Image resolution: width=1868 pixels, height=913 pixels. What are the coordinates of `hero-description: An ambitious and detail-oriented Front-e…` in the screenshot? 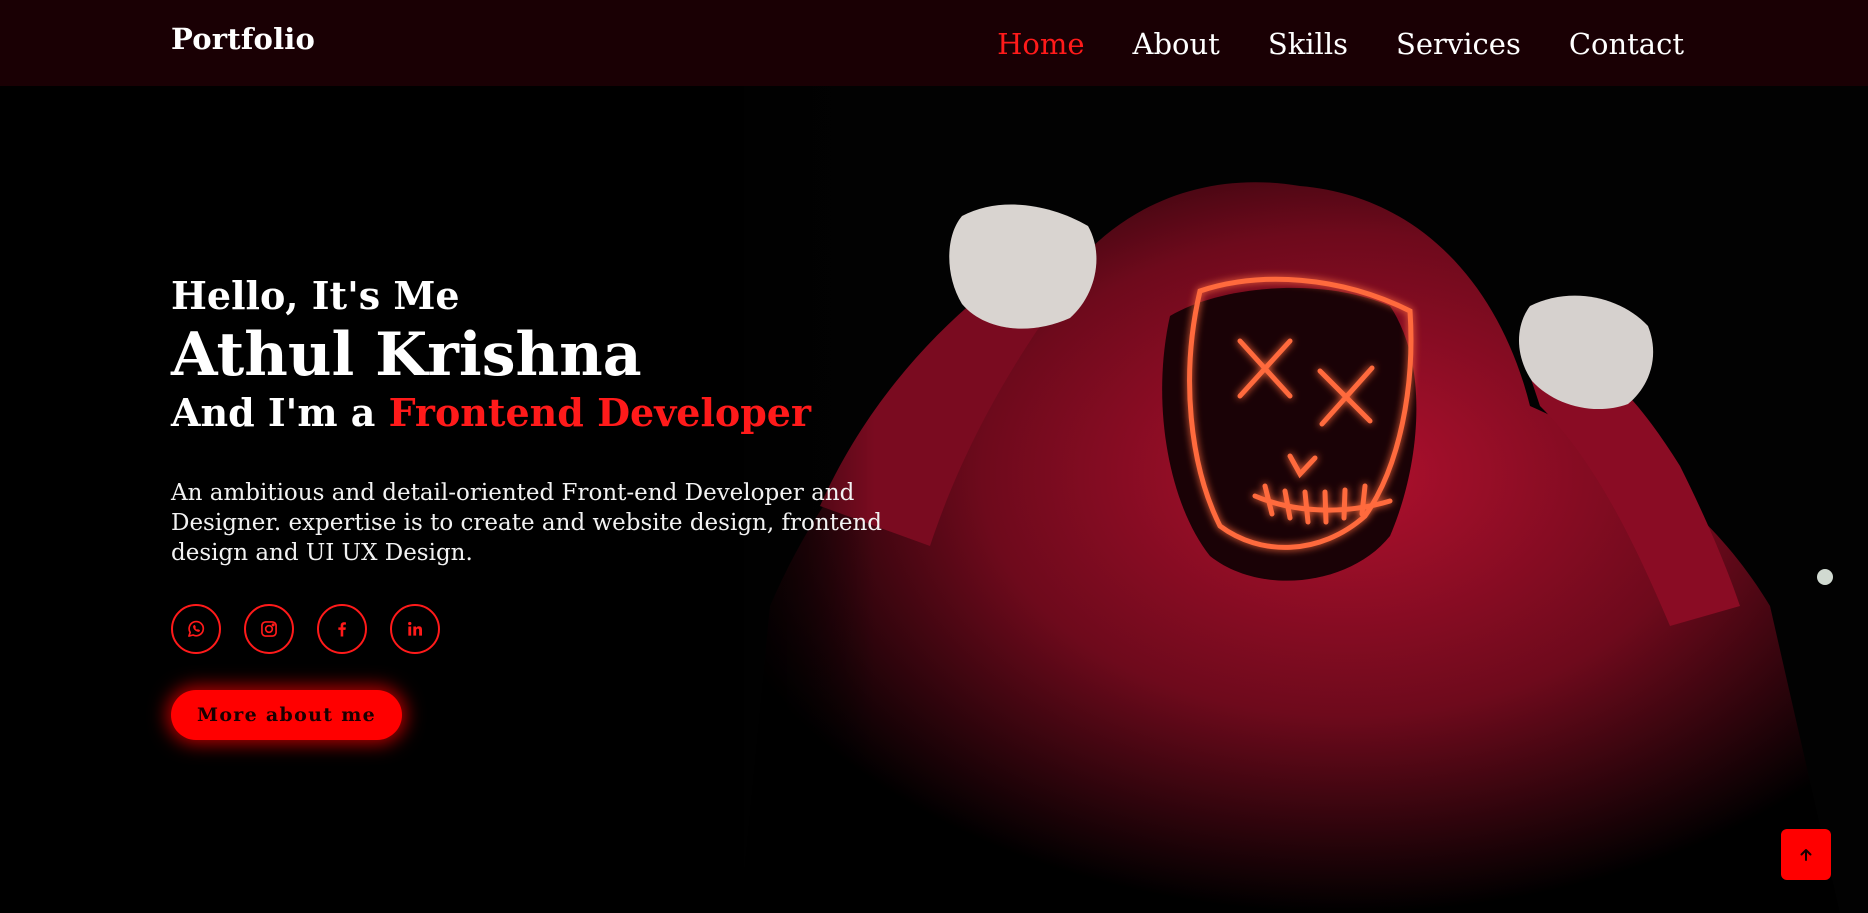 It's located at (527, 523).